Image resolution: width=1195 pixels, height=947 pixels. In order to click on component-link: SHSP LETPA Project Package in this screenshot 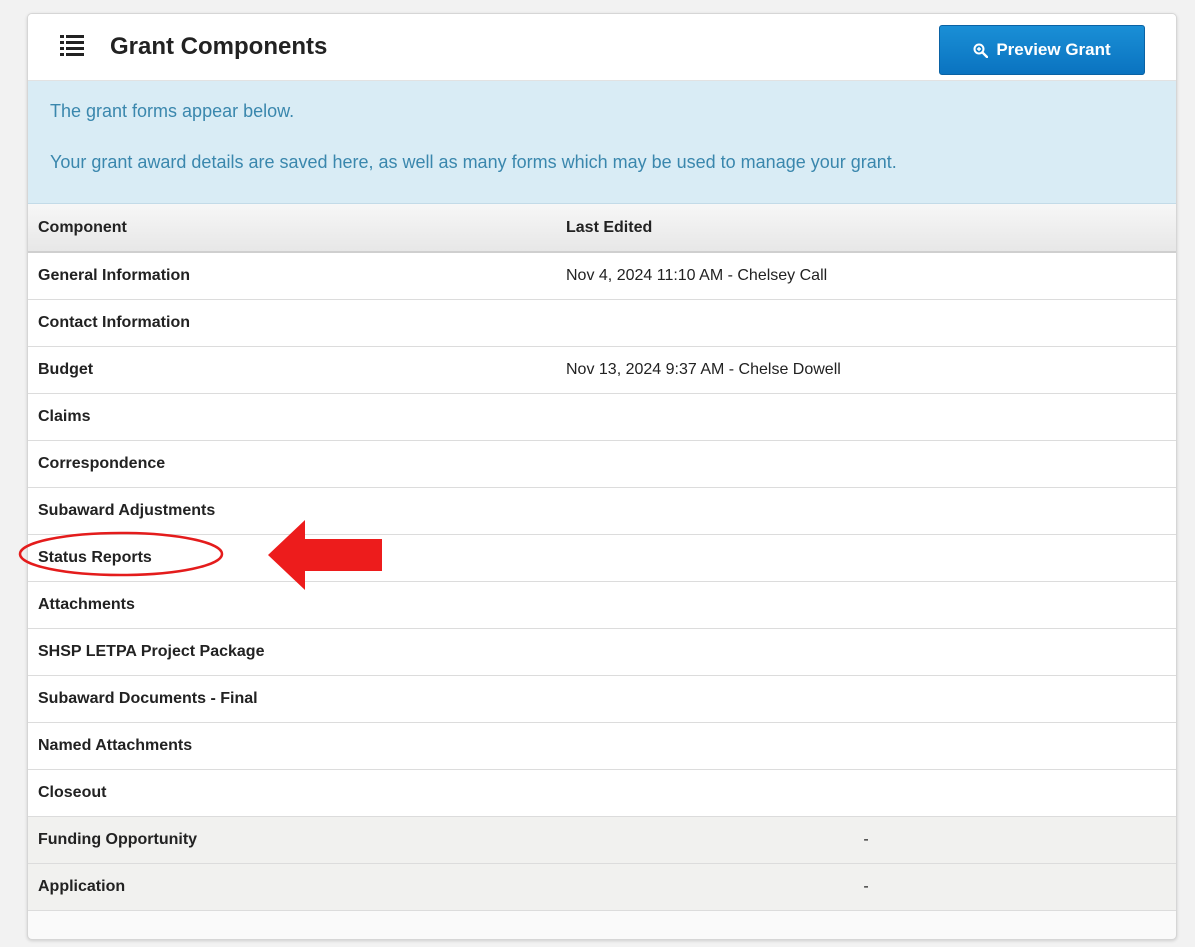, I will do `click(292, 652)`.